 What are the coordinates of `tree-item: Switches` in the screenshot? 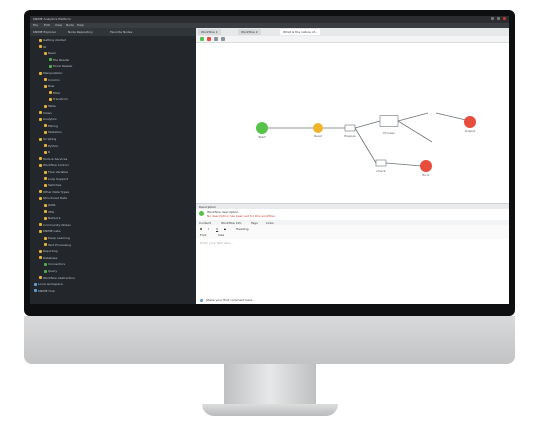 It's located at (52, 185).